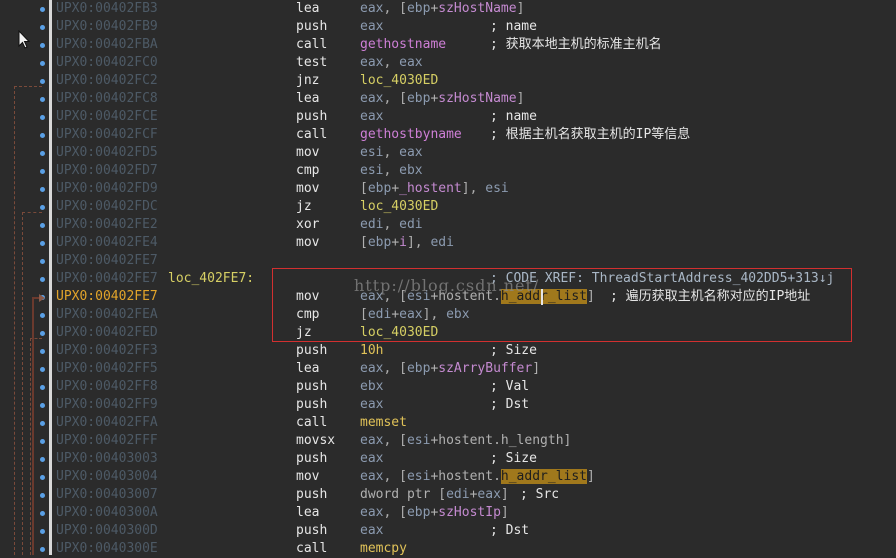 The width and height of the screenshot is (896, 558). What do you see at coordinates (211, 279) in the screenshot?
I see `code-label: loc_402FE7:` at bounding box center [211, 279].